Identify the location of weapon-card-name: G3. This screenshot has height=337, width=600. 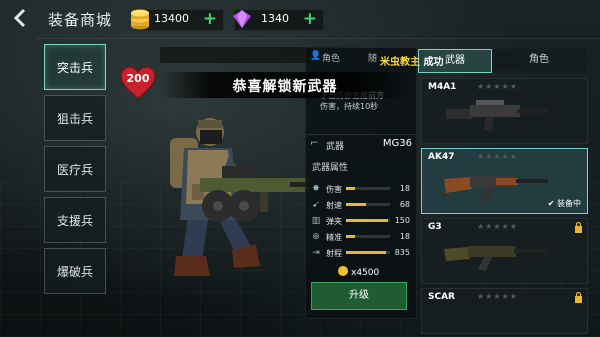
(435, 227).